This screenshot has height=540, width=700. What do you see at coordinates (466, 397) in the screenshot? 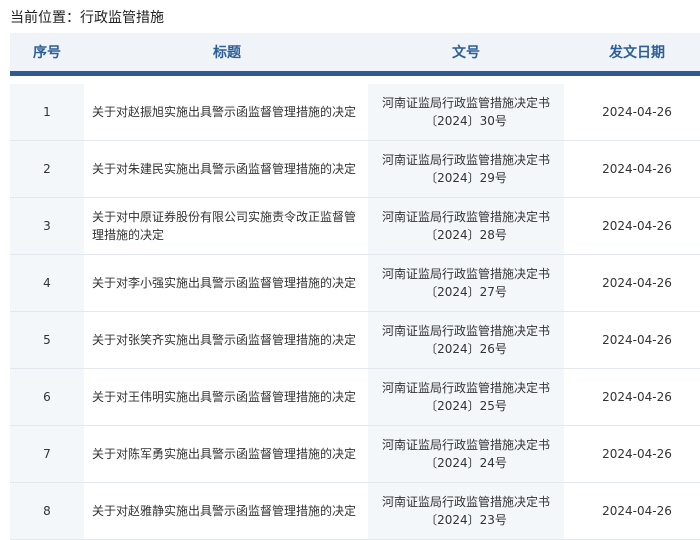
I see `row-doc-number: 河南证监局行政监管措施决定书 〔2024〕25号` at bounding box center [466, 397].